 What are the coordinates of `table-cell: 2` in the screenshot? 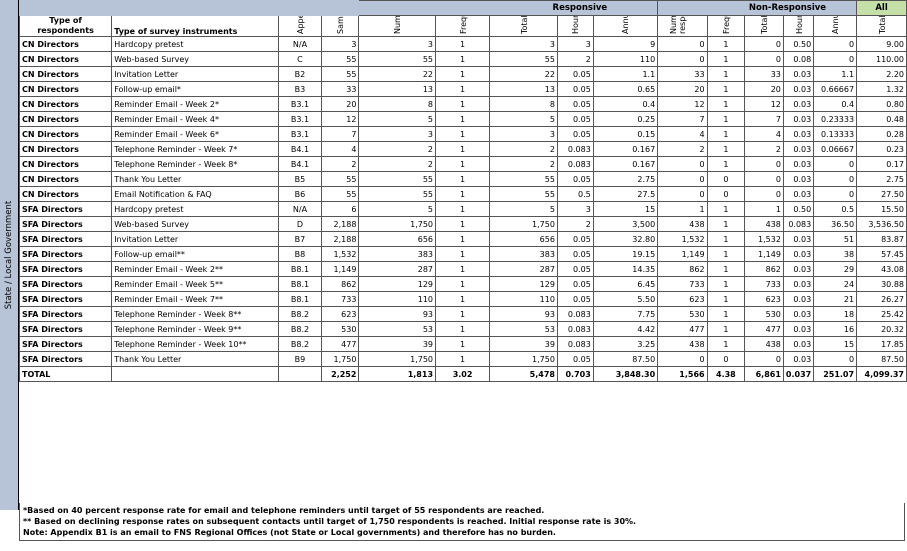 It's located at (682, 149).